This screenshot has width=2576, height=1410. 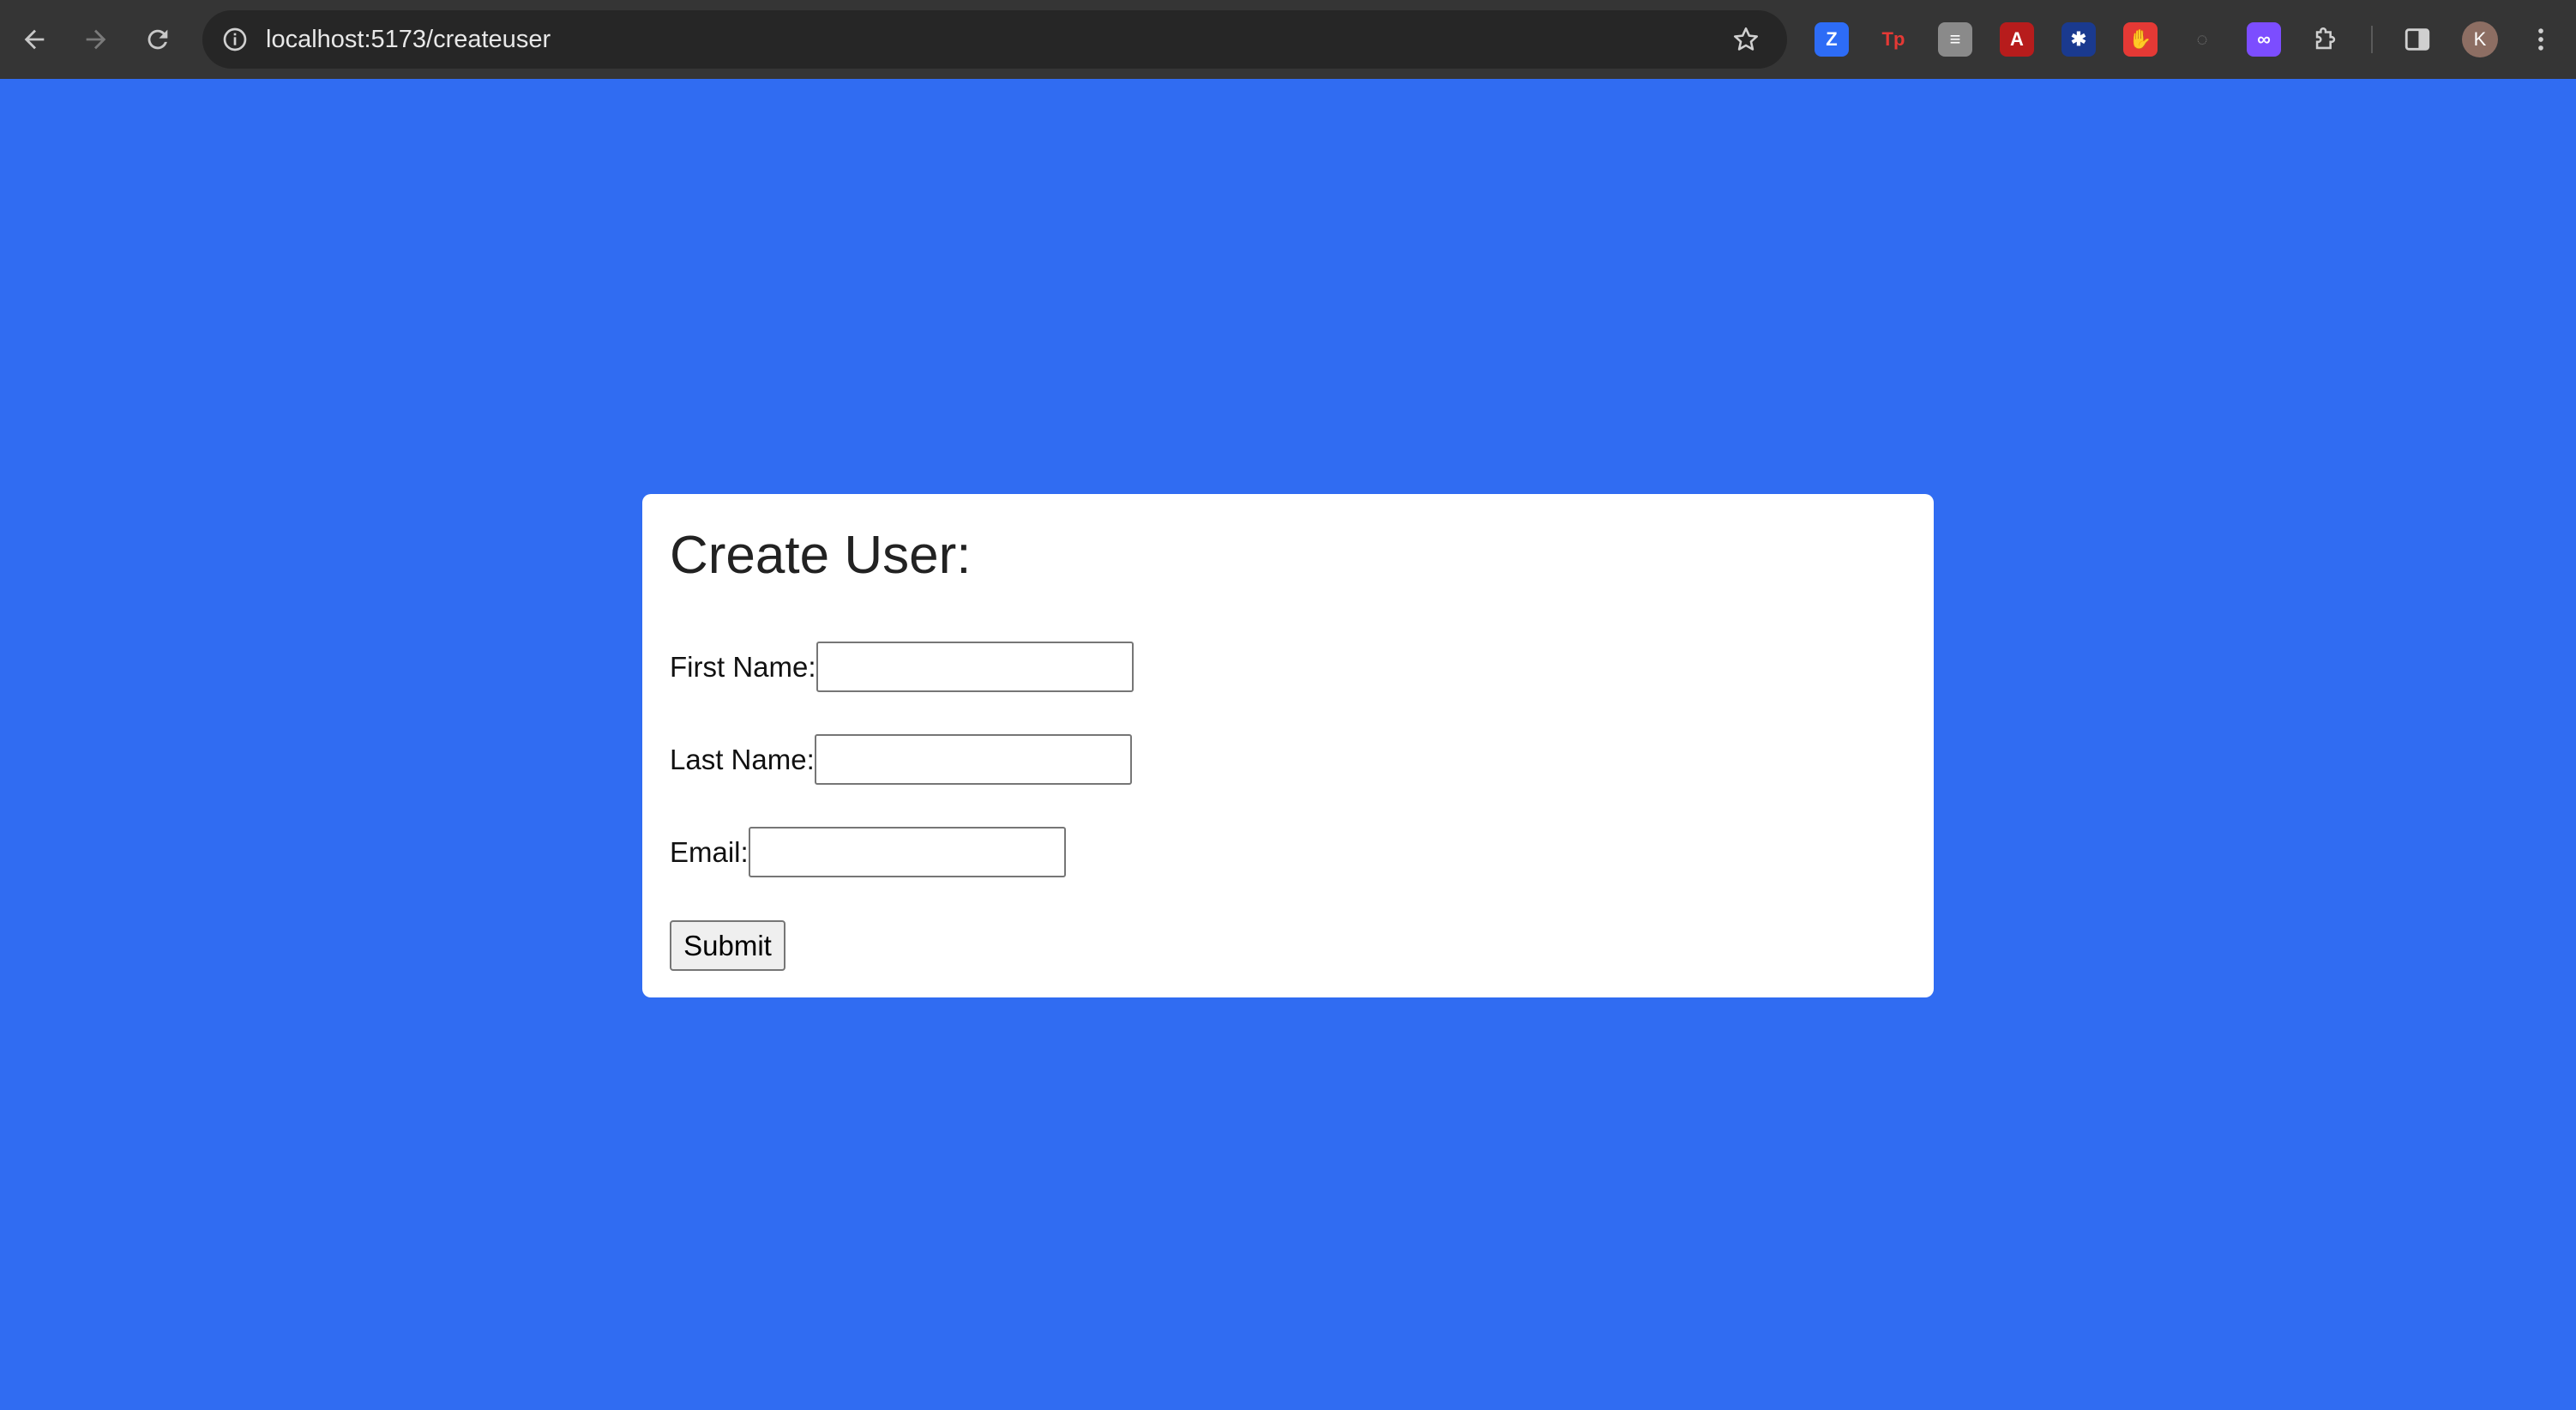 What do you see at coordinates (2372, 39) in the screenshot?
I see `toolbar-divider` at bounding box center [2372, 39].